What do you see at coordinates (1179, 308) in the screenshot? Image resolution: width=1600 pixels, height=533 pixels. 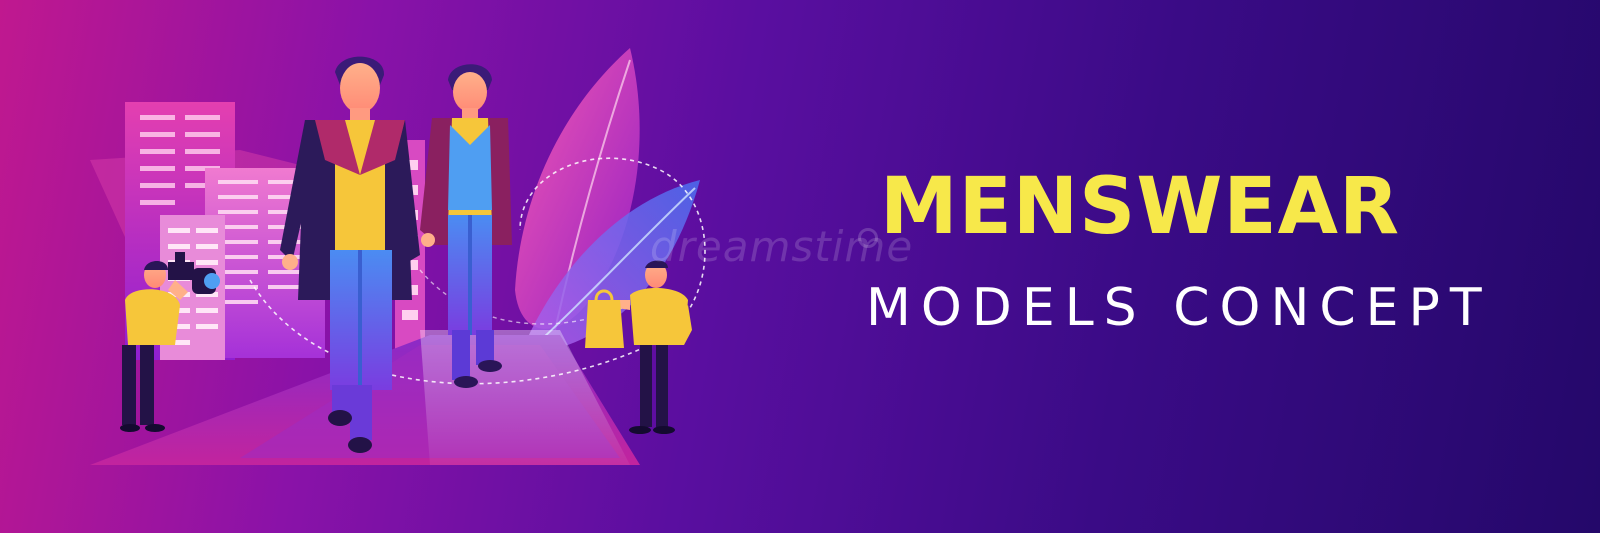 I see `subheadline: MODELS CONCEPT` at bounding box center [1179, 308].